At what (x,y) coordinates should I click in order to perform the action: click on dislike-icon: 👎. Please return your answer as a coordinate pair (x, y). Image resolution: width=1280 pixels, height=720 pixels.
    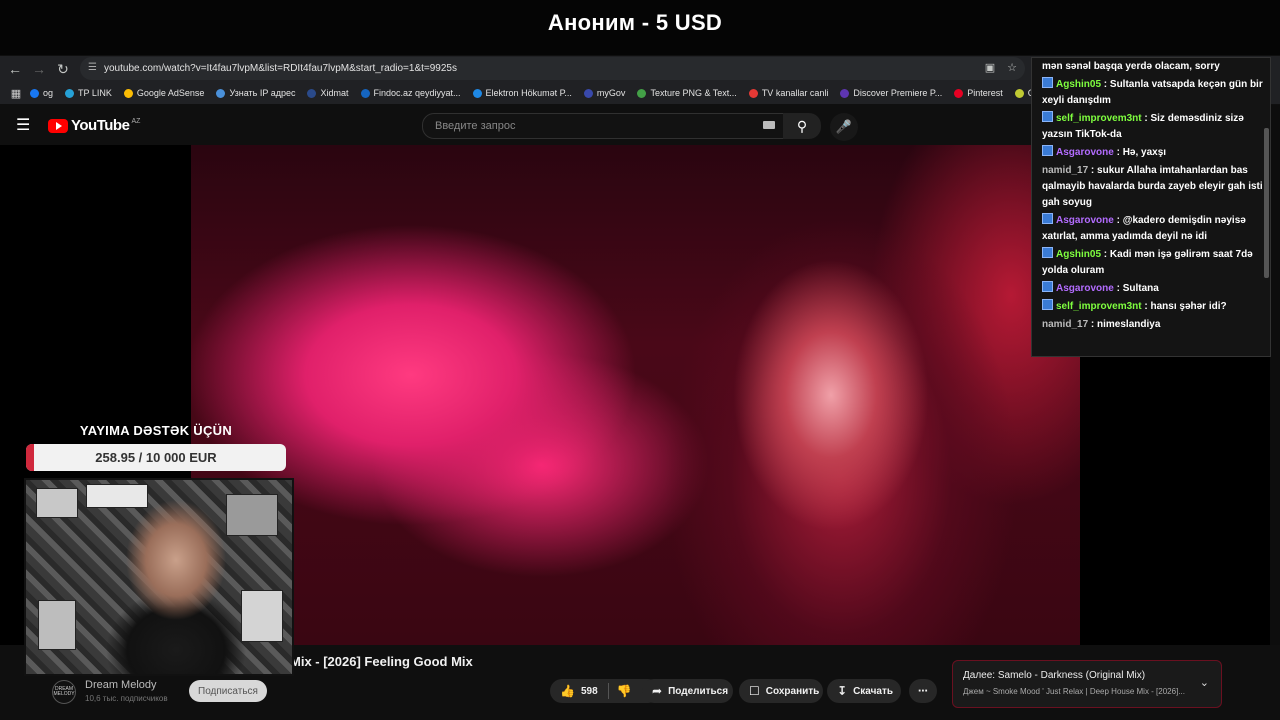
    Looking at the image, I should click on (624, 691).